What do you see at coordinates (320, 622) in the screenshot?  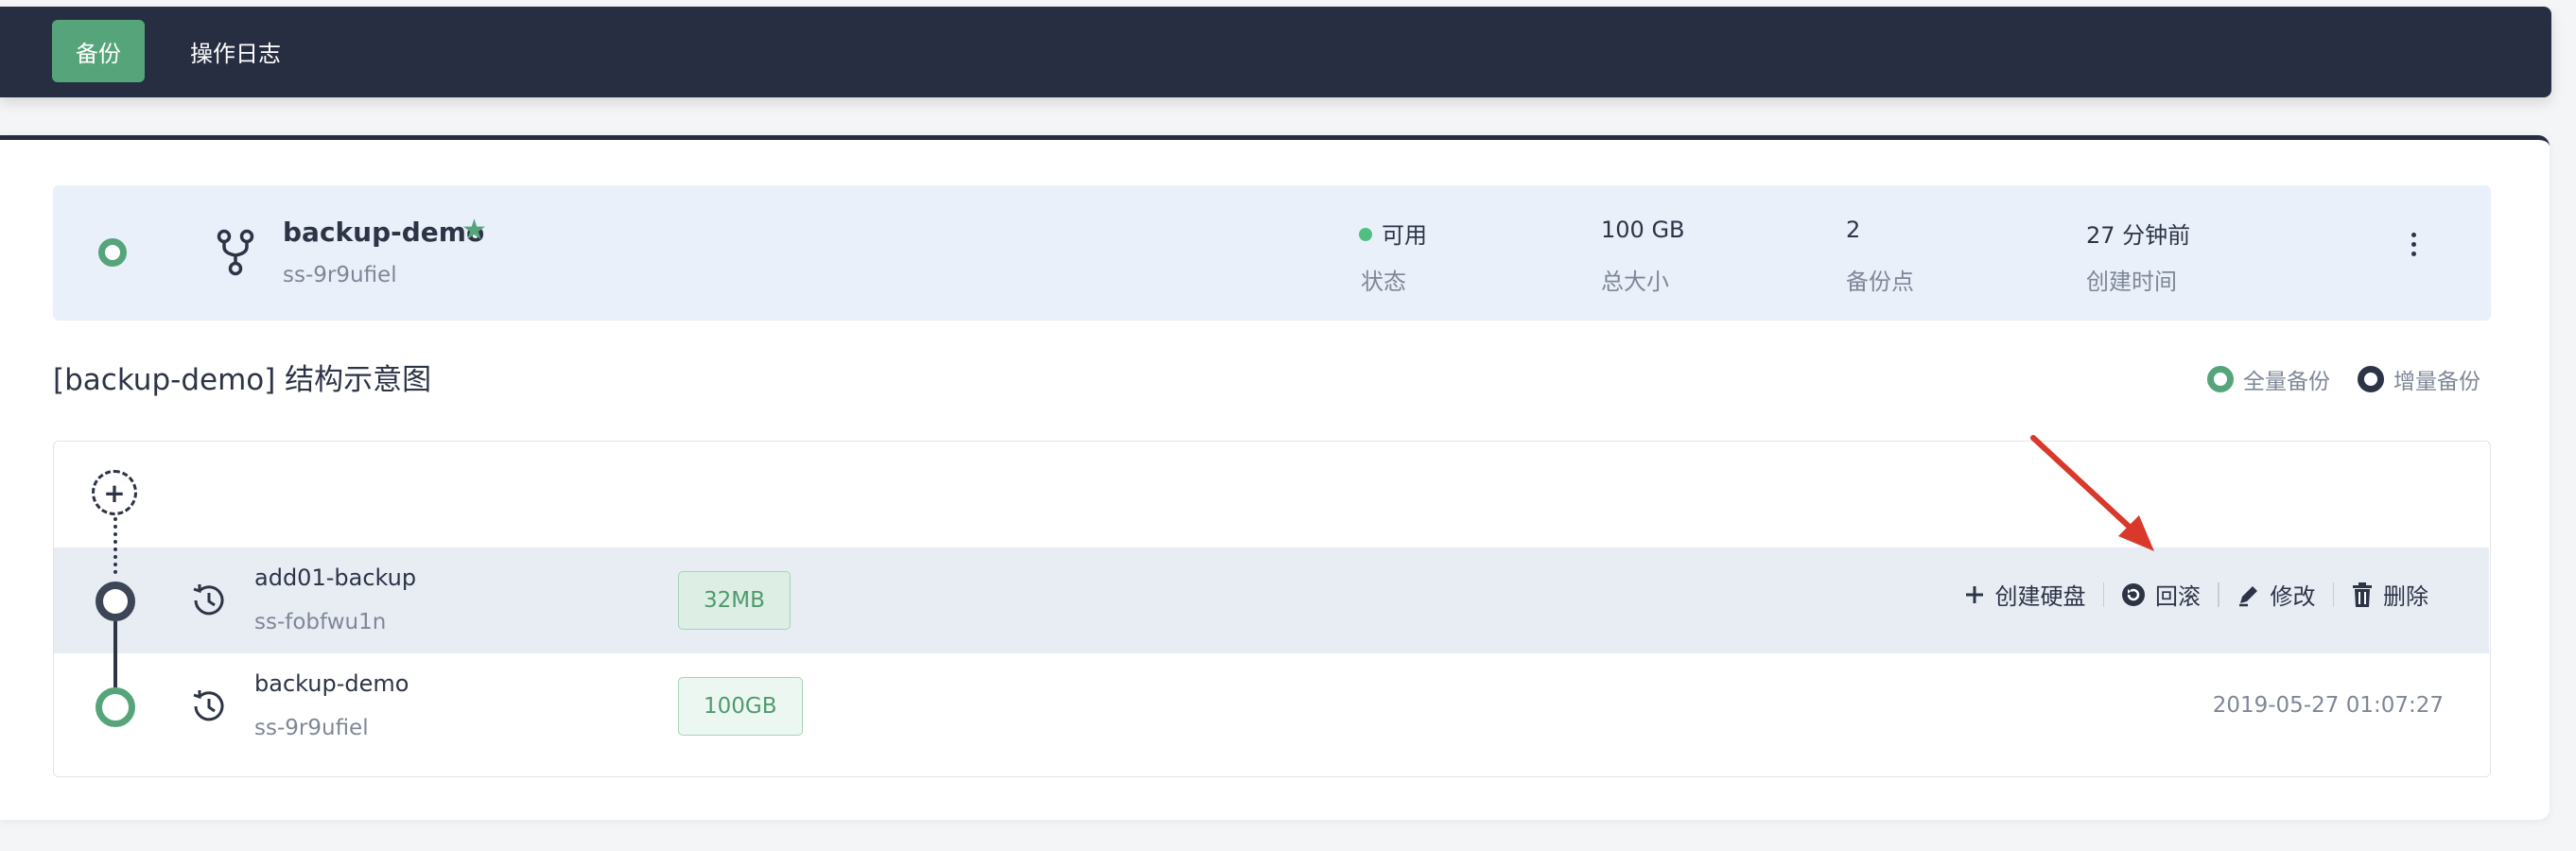 I see `backup-point-id: ss-fobfwu1n` at bounding box center [320, 622].